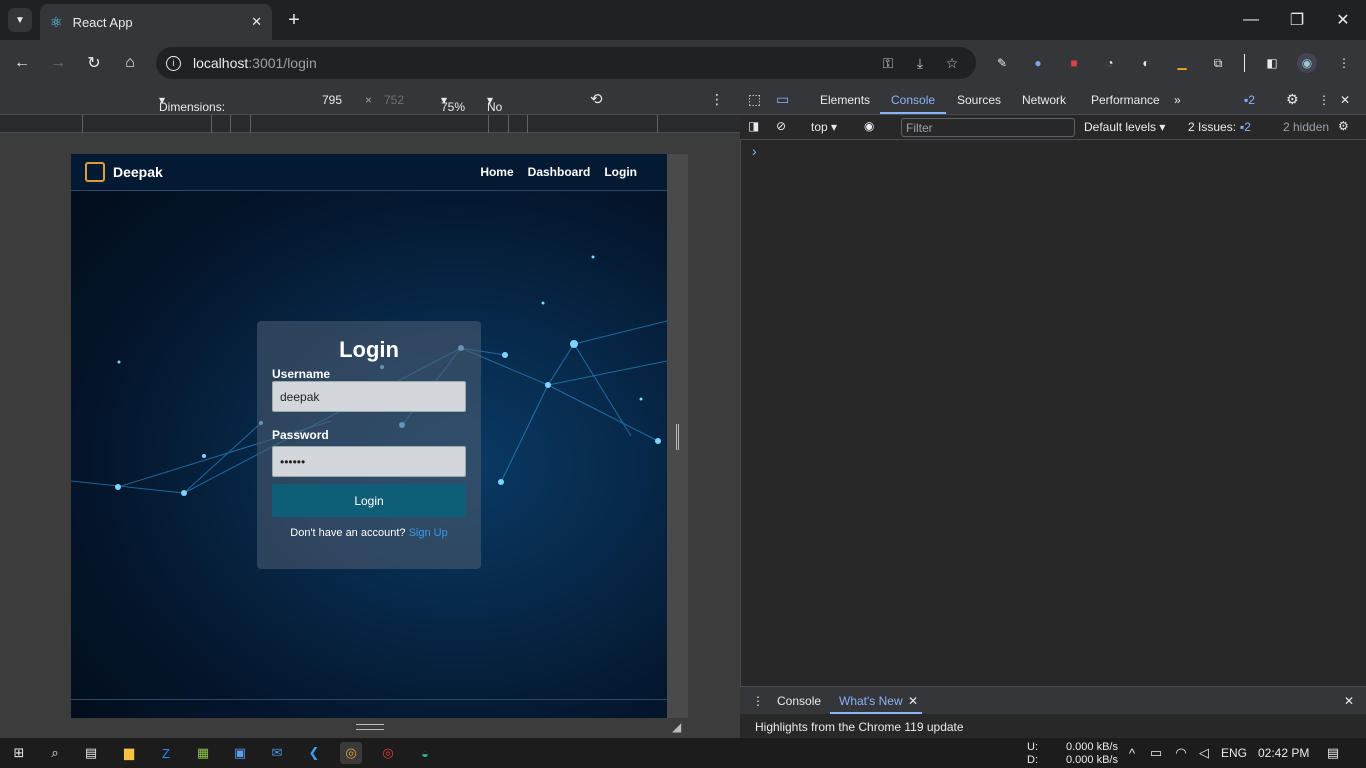 The width and height of the screenshot is (1366, 768). Describe the element at coordinates (869, 126) in the screenshot. I see `live-expression-eye-icon: ◉` at that location.